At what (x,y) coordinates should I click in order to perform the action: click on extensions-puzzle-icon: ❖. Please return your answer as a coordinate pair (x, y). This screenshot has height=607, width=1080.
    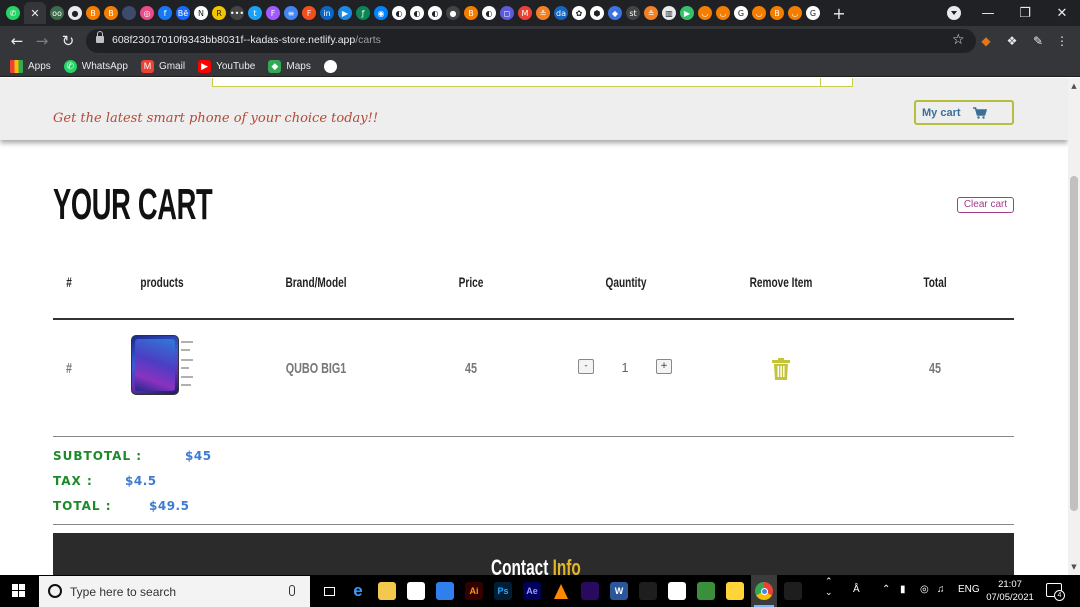
    Looking at the image, I should click on (1012, 41).